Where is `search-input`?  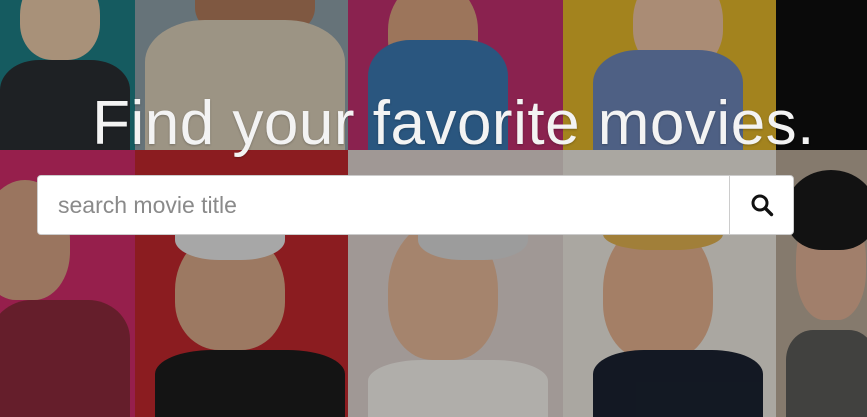 search-input is located at coordinates (383, 205).